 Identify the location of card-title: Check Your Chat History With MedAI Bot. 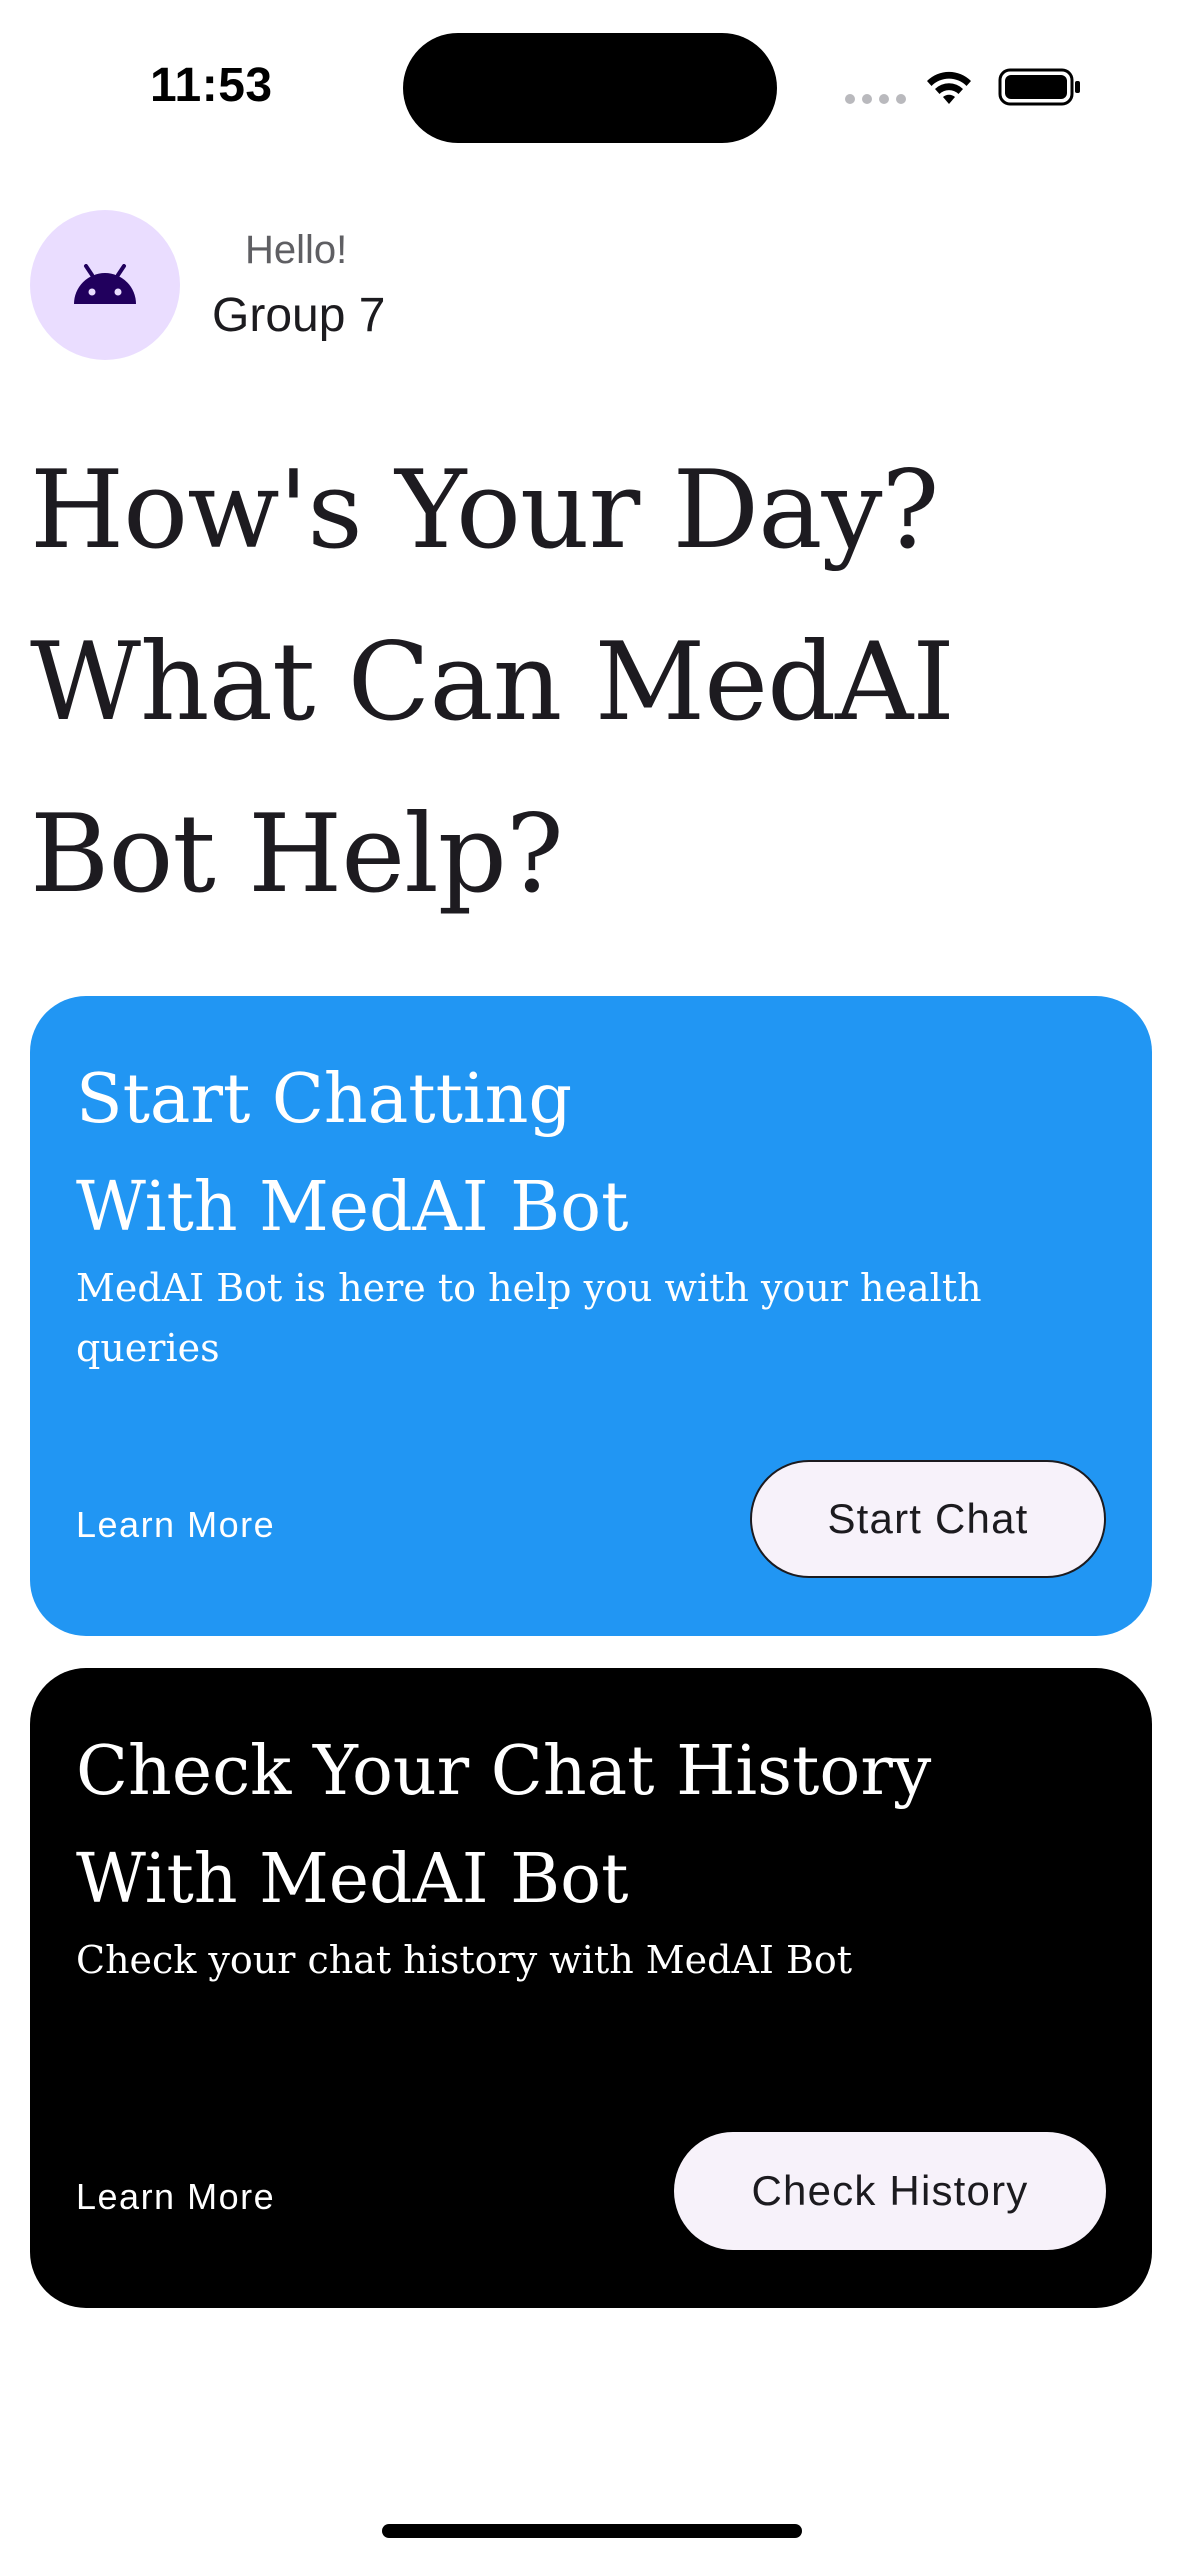
(503, 1826).